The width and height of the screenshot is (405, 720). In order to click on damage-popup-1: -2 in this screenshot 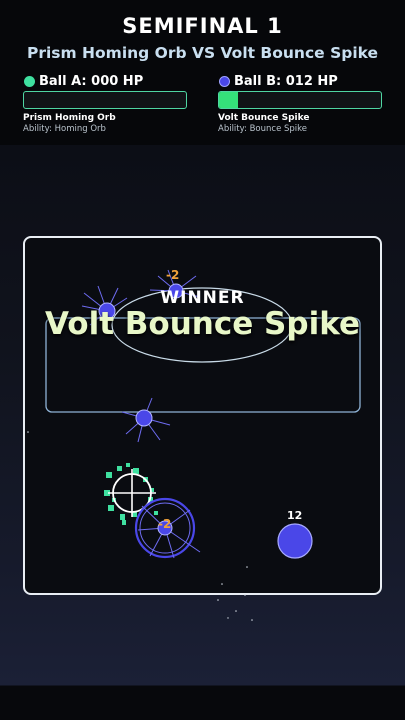, I will do `click(173, 275)`.